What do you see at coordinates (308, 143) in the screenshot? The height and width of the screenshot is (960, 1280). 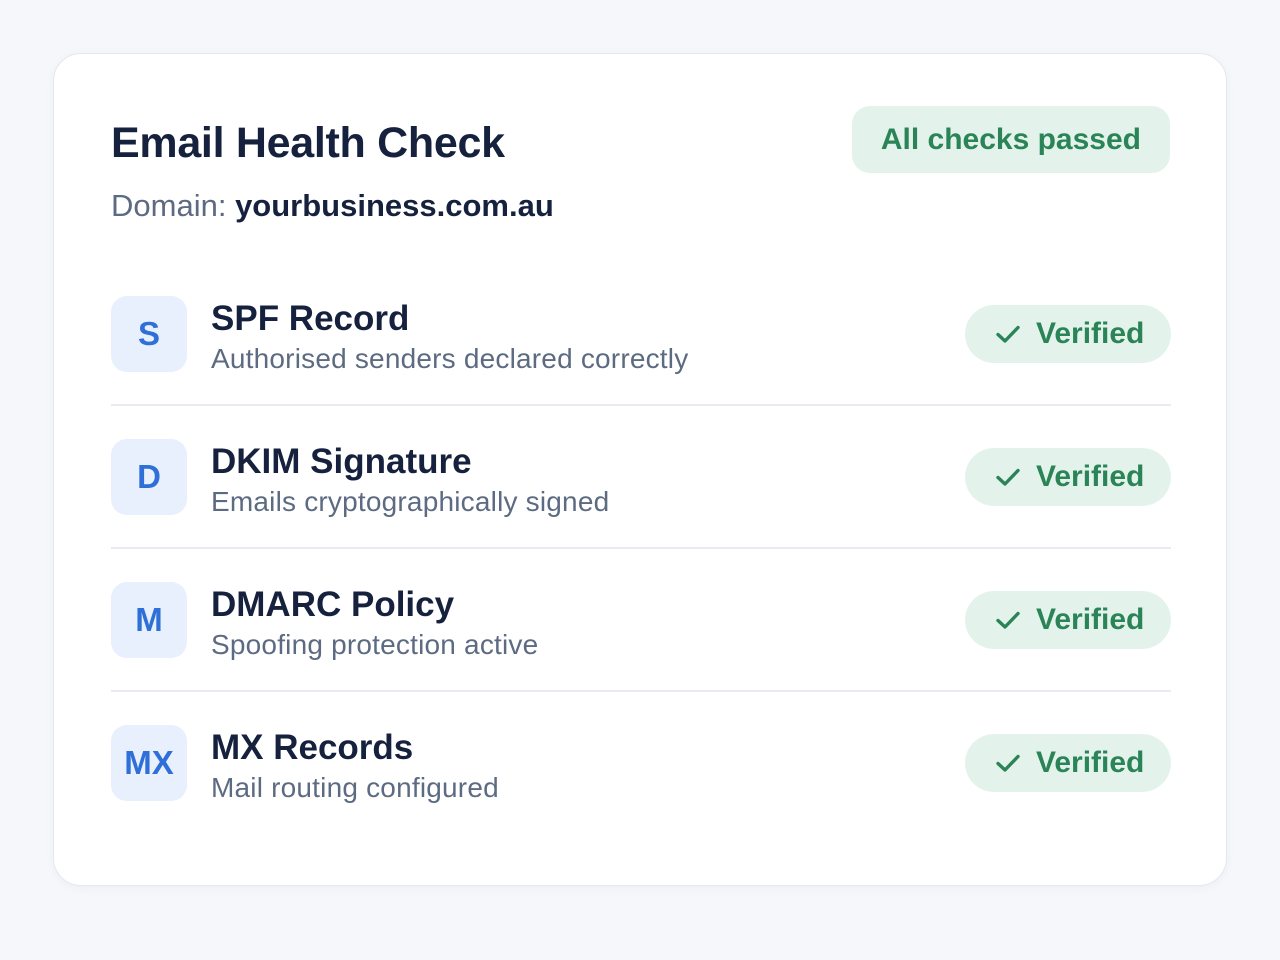 I see `page-title: Email Health Check` at bounding box center [308, 143].